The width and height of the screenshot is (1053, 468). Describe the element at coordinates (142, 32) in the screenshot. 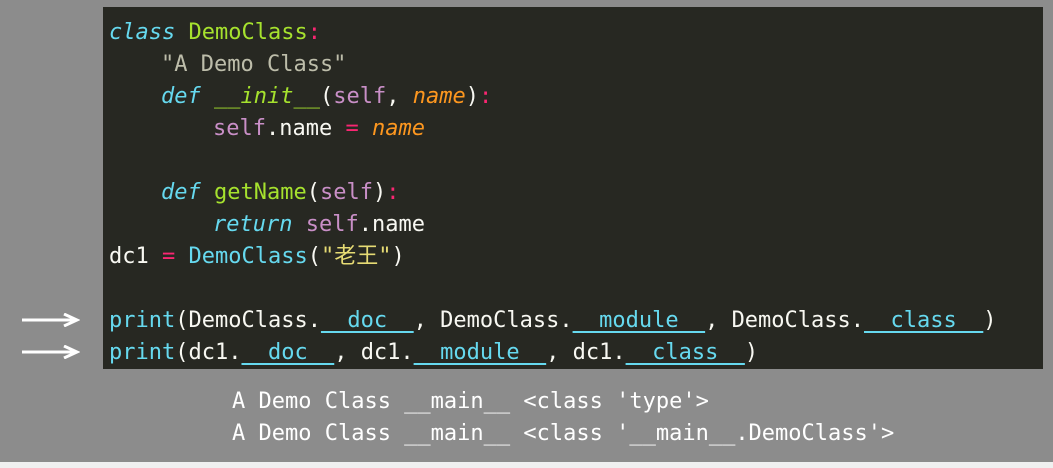

I see `keyword-class: class` at that location.